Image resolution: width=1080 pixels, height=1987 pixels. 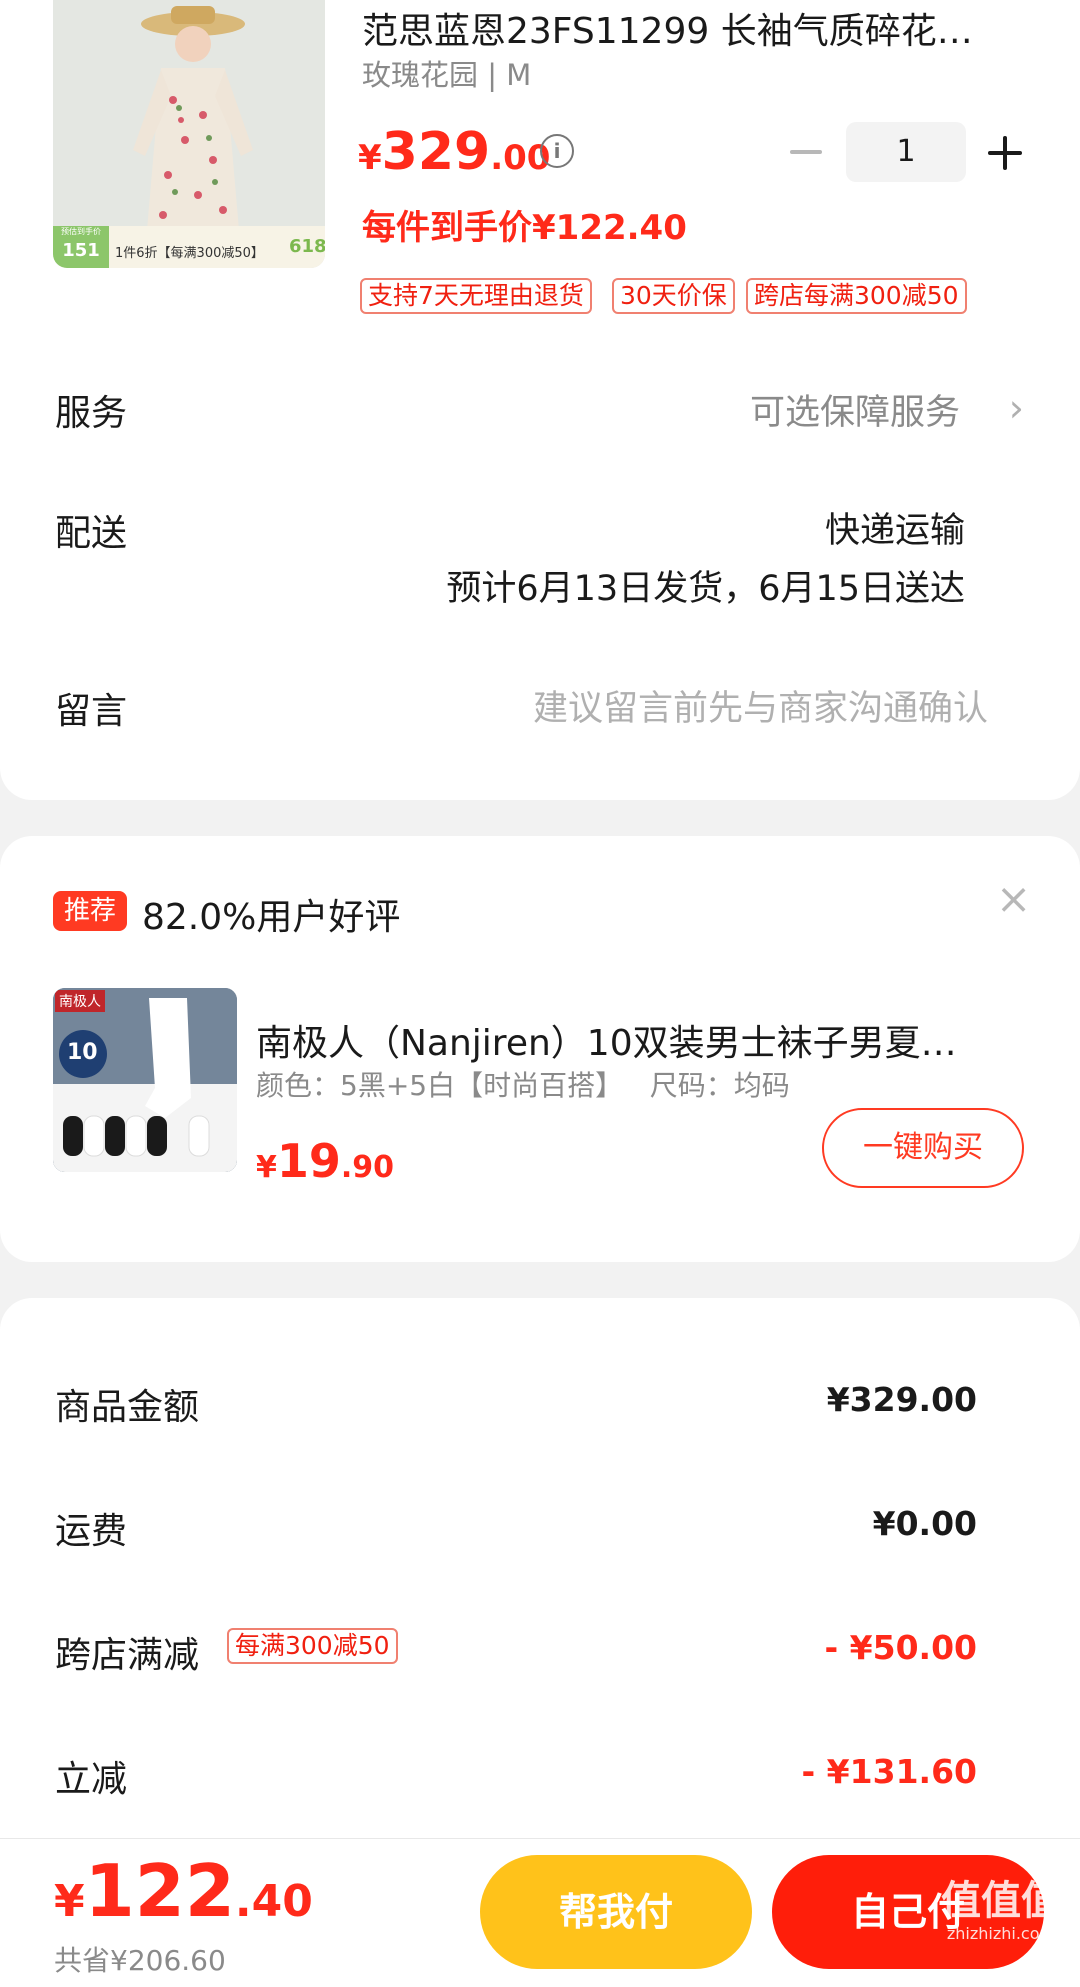 I want to click on summary-goods-label: 商品金额, so click(x=127, y=1407).